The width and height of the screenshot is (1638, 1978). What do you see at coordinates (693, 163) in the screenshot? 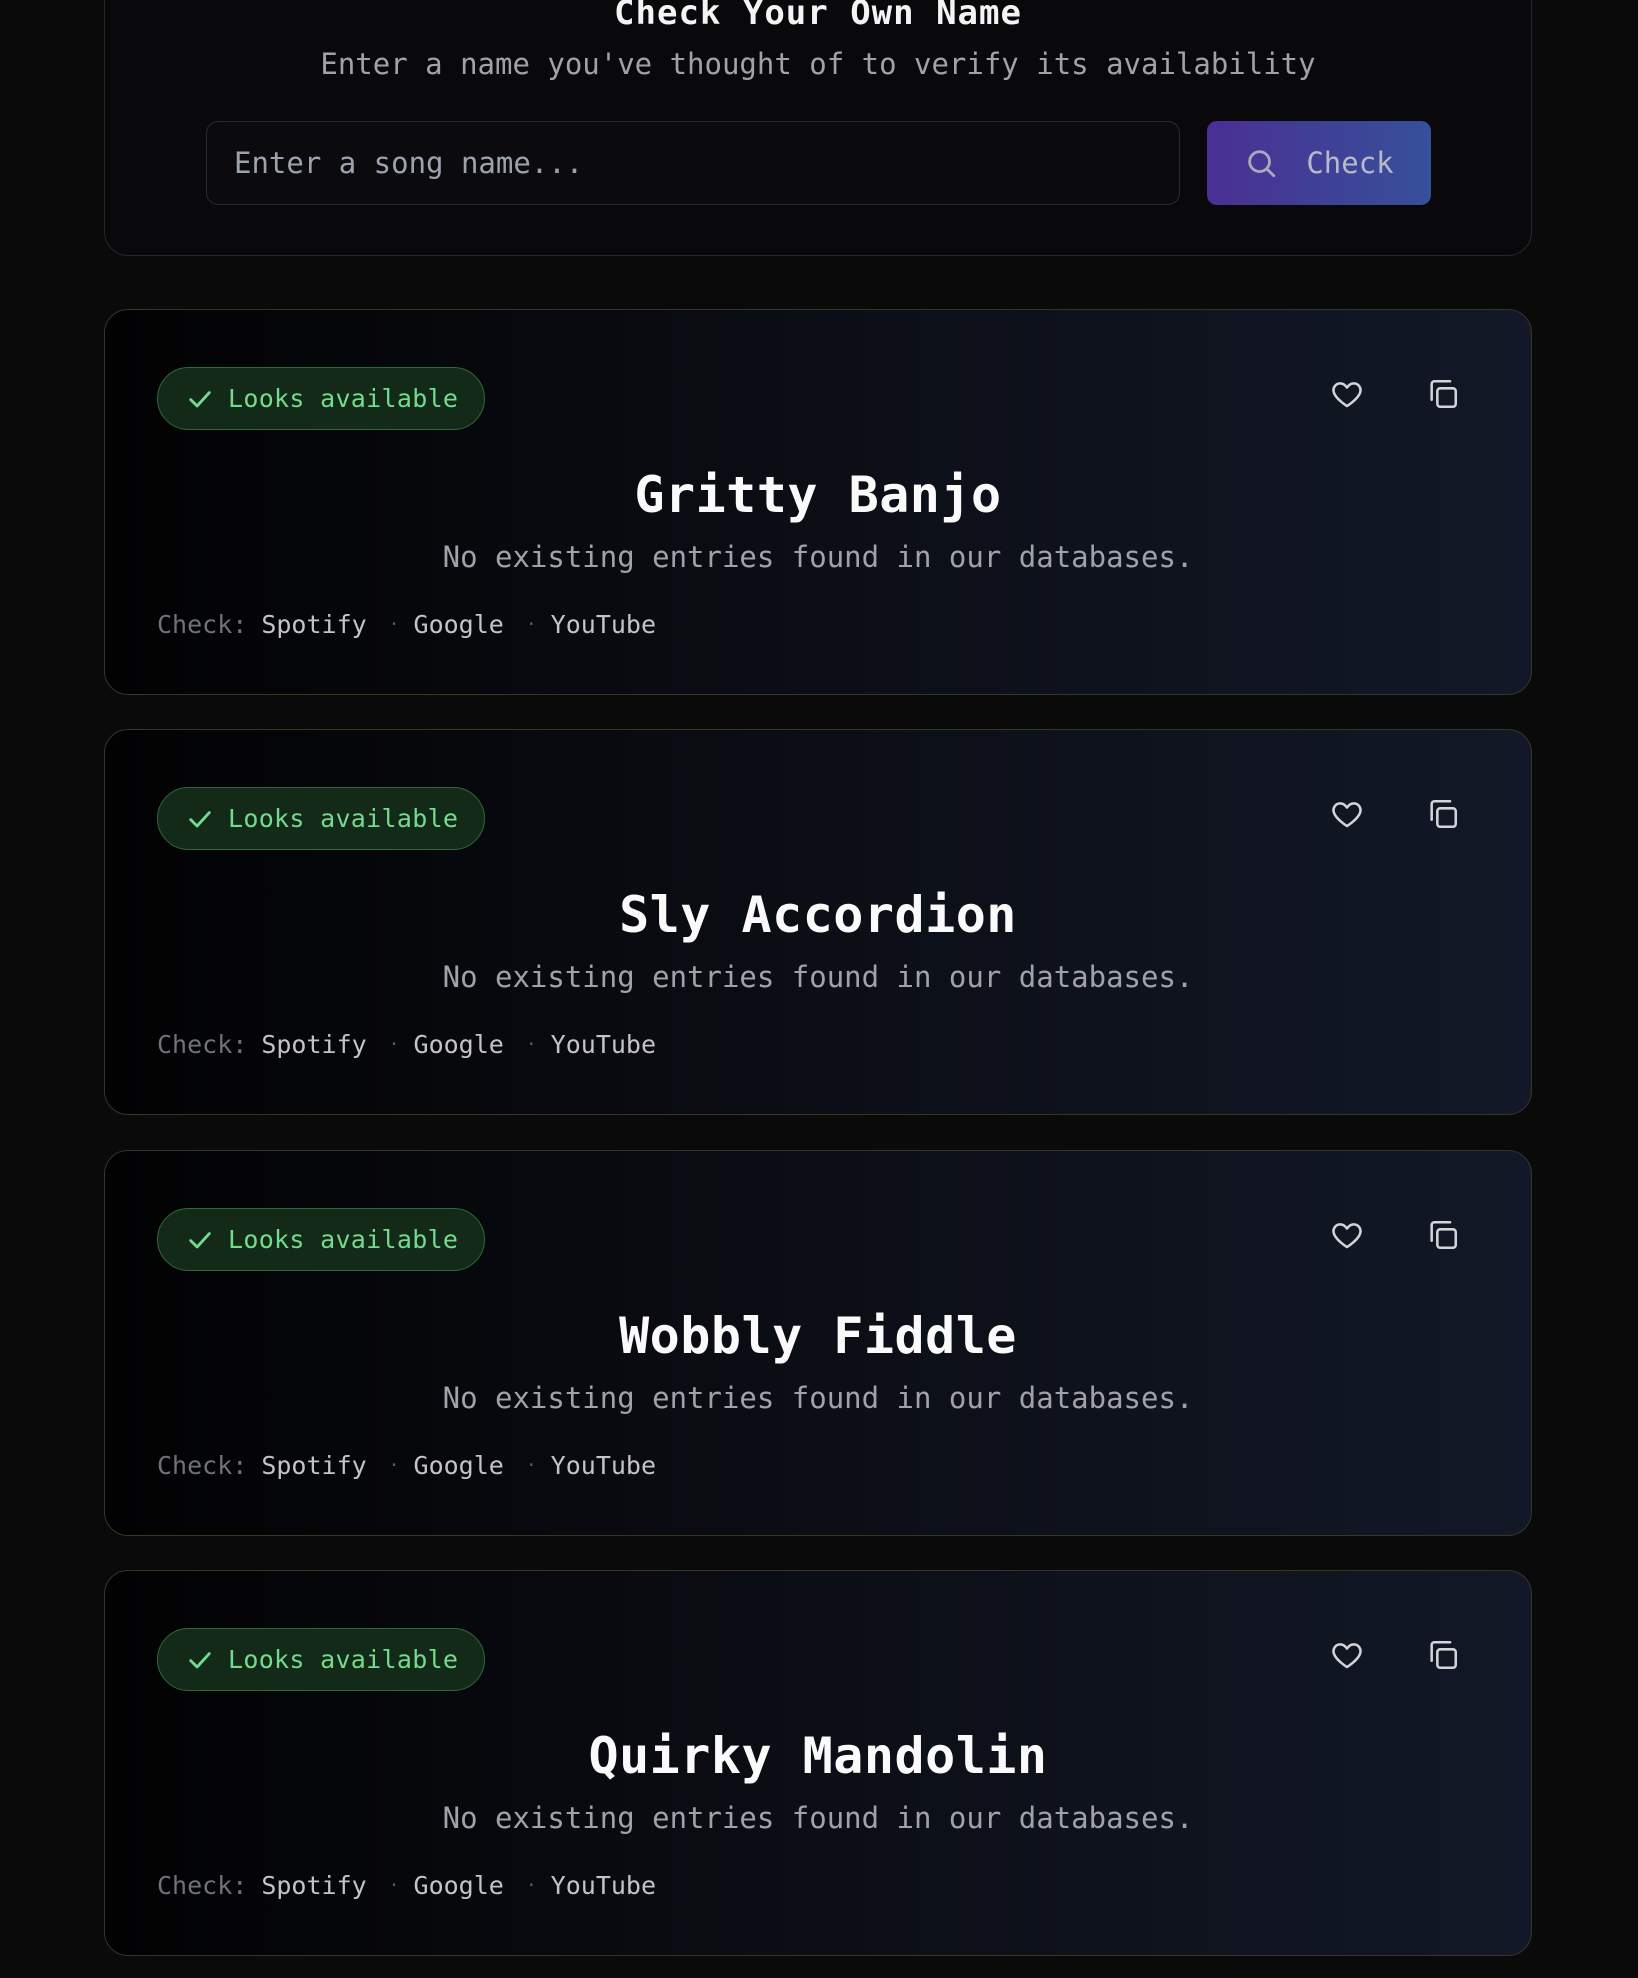
I see `song-name-input` at bounding box center [693, 163].